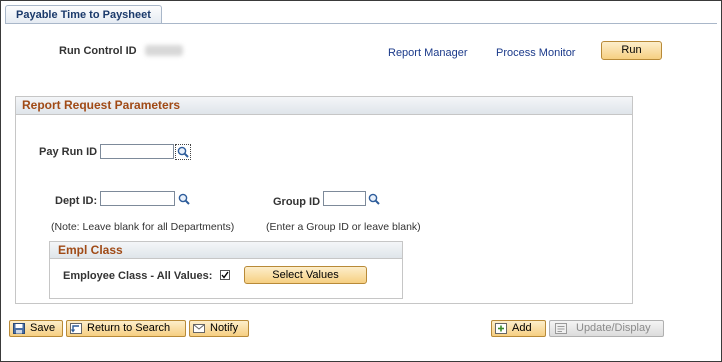  Describe the element at coordinates (224, 328) in the screenshot. I see `notify-label: Notify` at that location.